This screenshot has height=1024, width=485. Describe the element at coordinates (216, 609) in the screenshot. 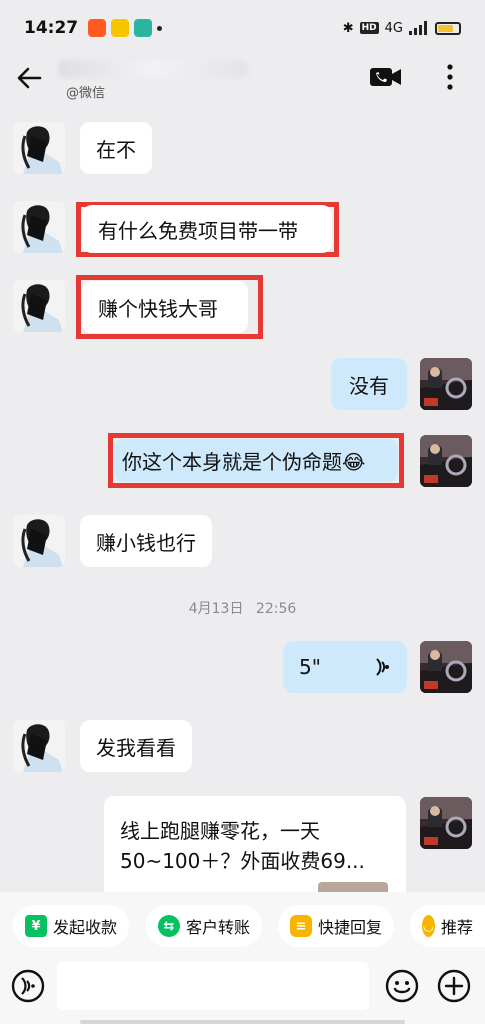

I see `timestamp-date: 4月13日` at that location.